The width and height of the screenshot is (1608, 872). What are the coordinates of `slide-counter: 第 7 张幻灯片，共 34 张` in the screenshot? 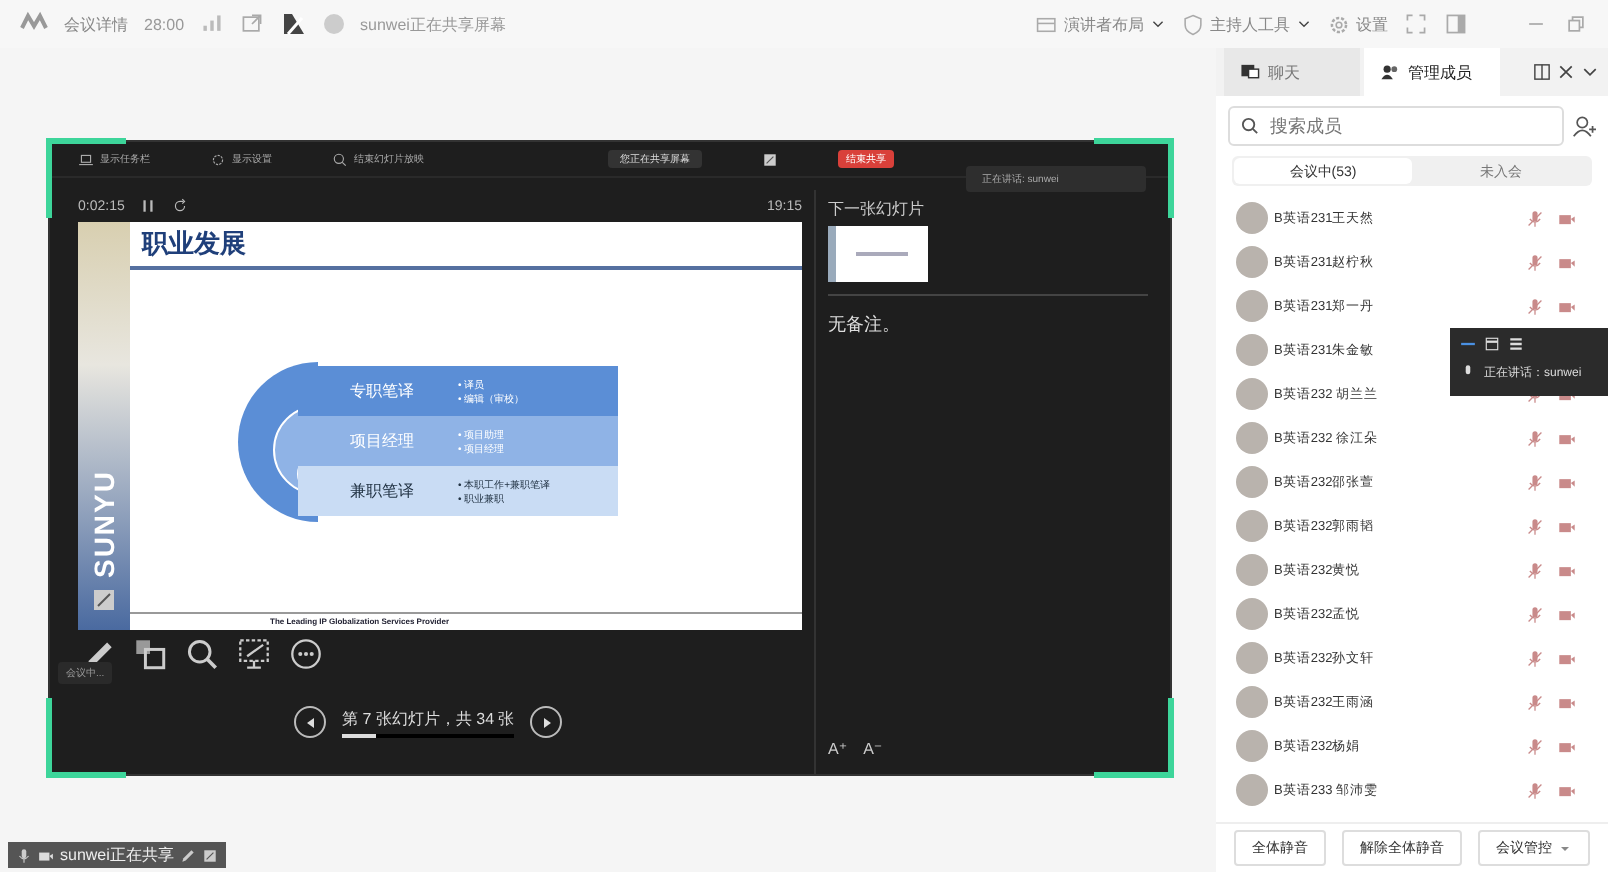 It's located at (428, 718).